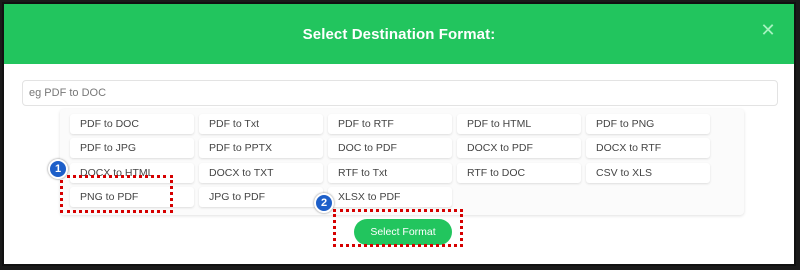 This screenshot has width=800, height=270. What do you see at coordinates (648, 173) in the screenshot?
I see `option-csv-to-xls: CSV to XLS` at bounding box center [648, 173].